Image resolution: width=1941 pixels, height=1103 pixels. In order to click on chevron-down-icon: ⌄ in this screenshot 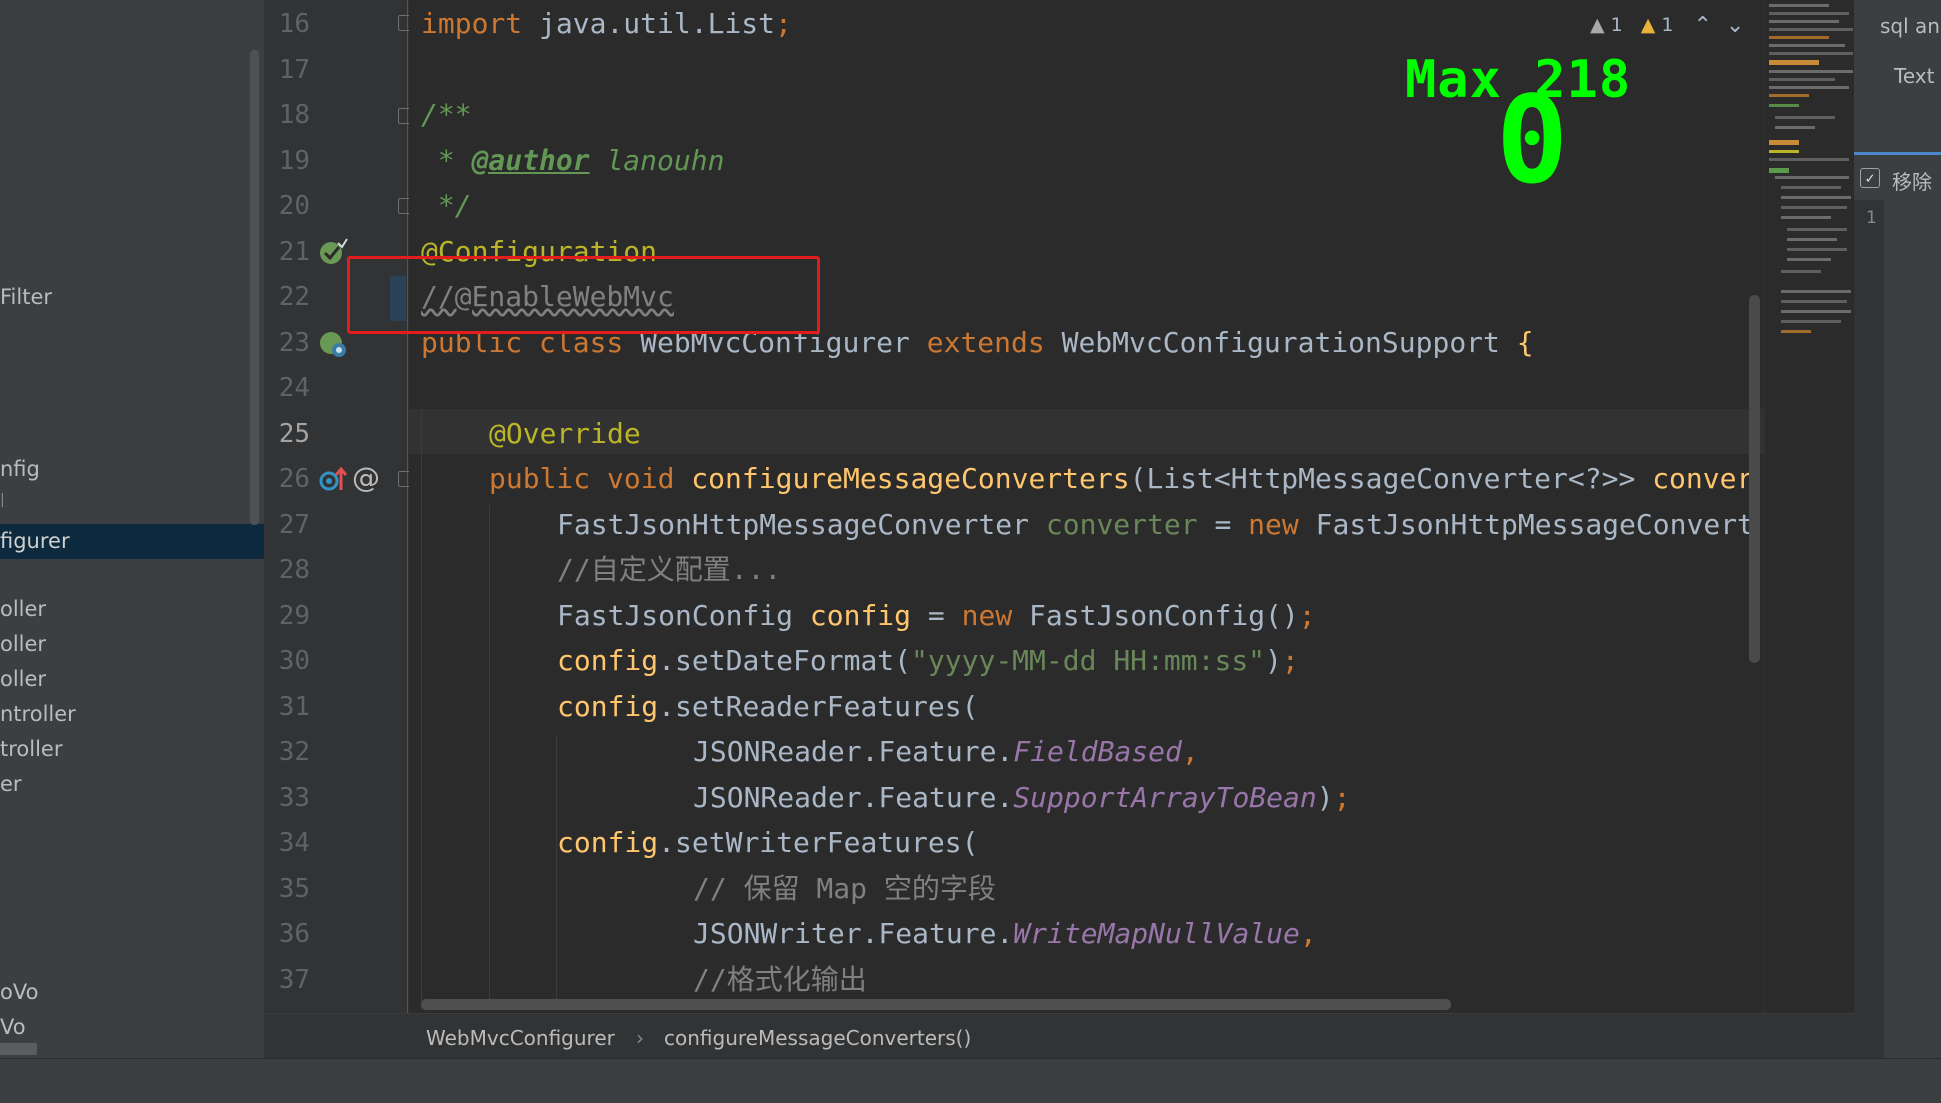, I will do `click(1735, 25)`.